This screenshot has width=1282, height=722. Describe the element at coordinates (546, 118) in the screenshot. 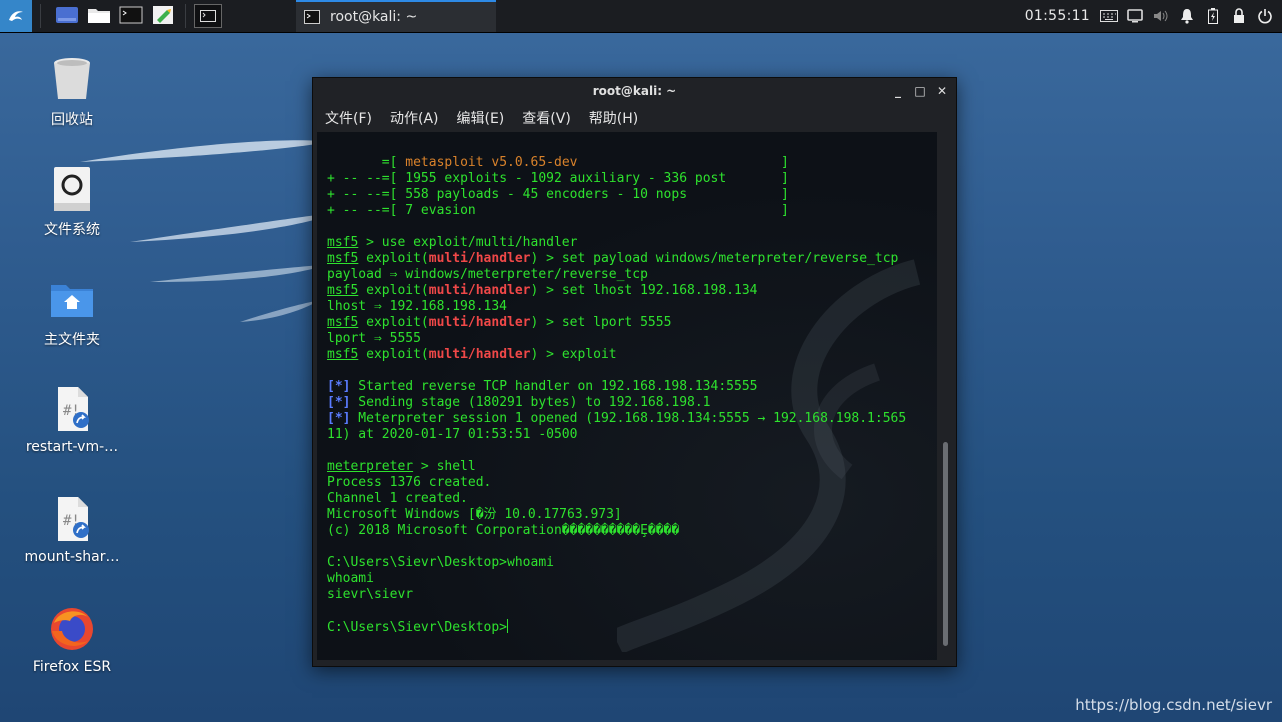

I see `menu-view: 查看(V)` at that location.